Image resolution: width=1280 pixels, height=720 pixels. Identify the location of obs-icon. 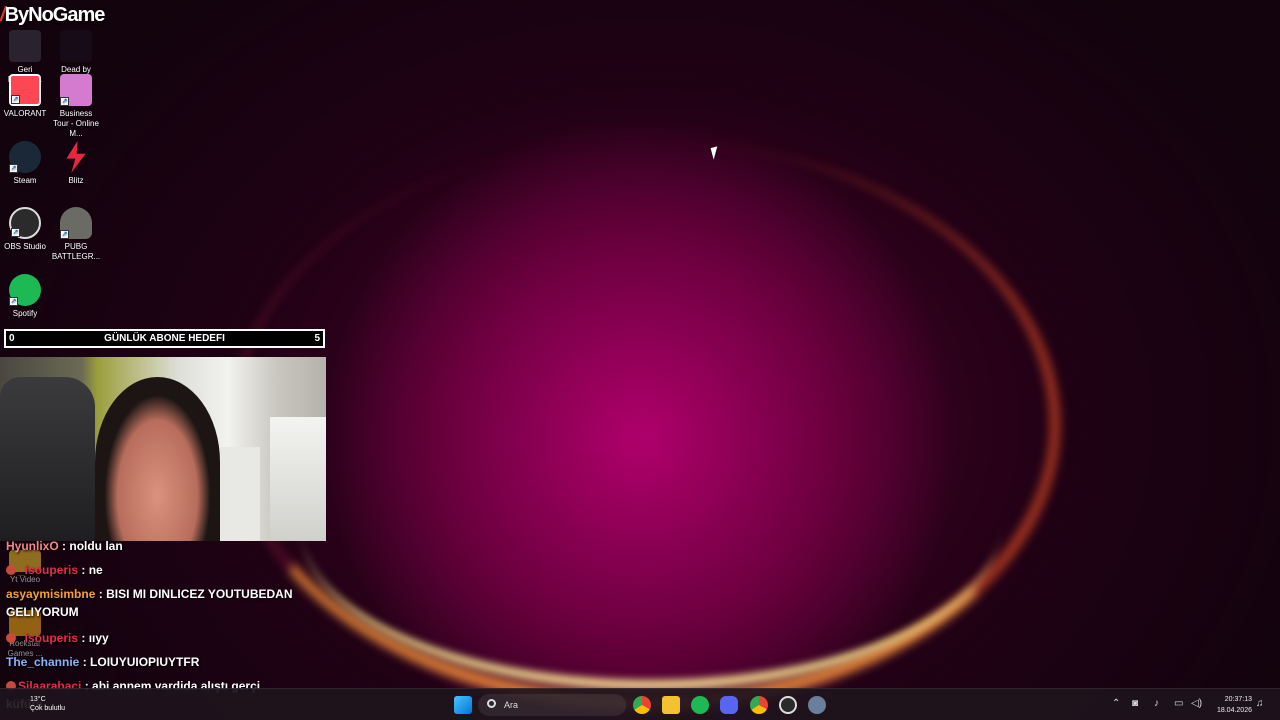
(788, 705).